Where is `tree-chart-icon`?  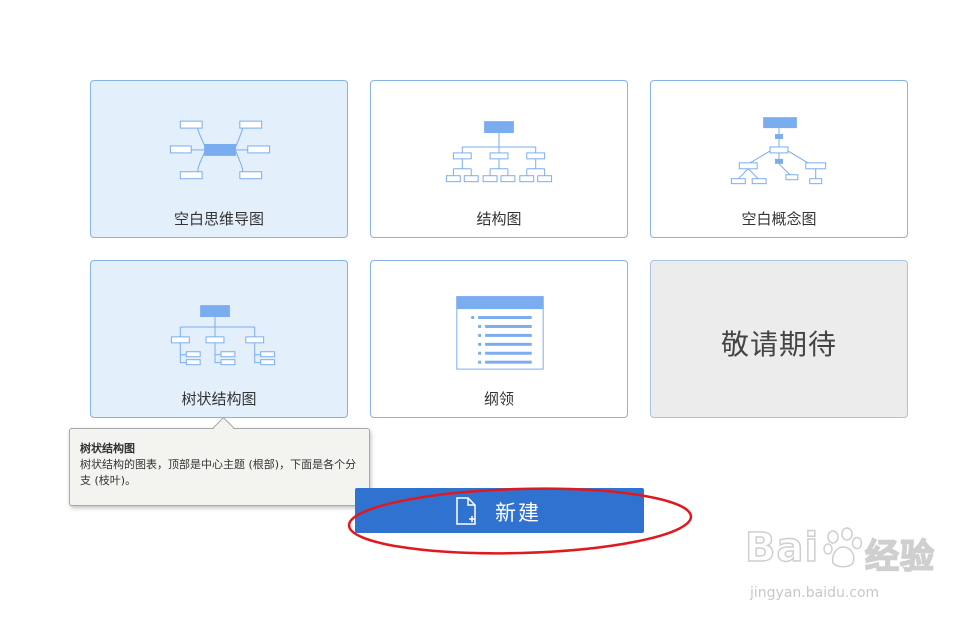 tree-chart-icon is located at coordinates (223, 335).